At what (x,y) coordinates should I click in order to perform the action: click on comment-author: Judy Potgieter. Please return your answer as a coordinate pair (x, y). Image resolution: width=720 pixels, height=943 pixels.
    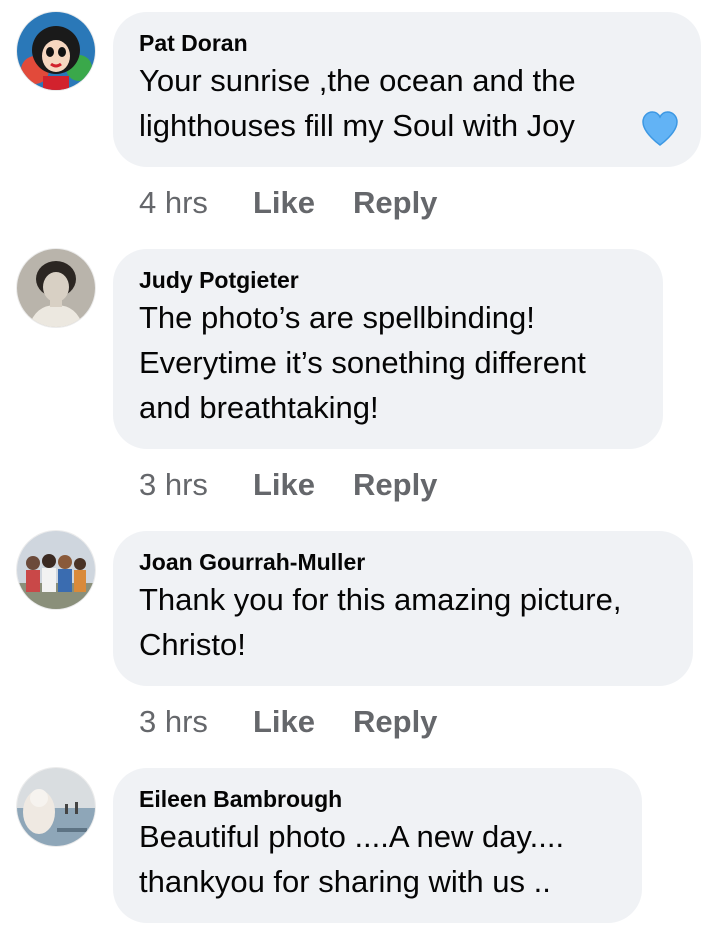
    Looking at the image, I should click on (388, 280).